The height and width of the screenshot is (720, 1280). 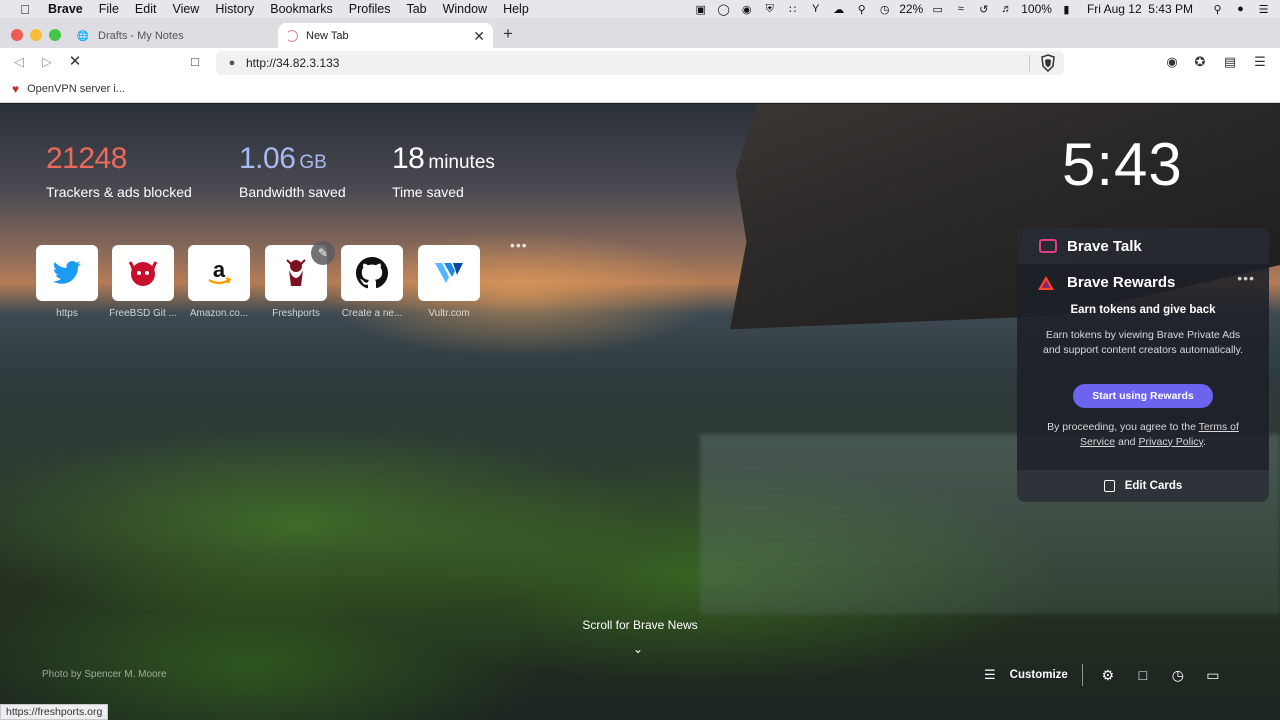 What do you see at coordinates (323, 253) in the screenshot?
I see `edit-pencil-icon: ✎` at bounding box center [323, 253].